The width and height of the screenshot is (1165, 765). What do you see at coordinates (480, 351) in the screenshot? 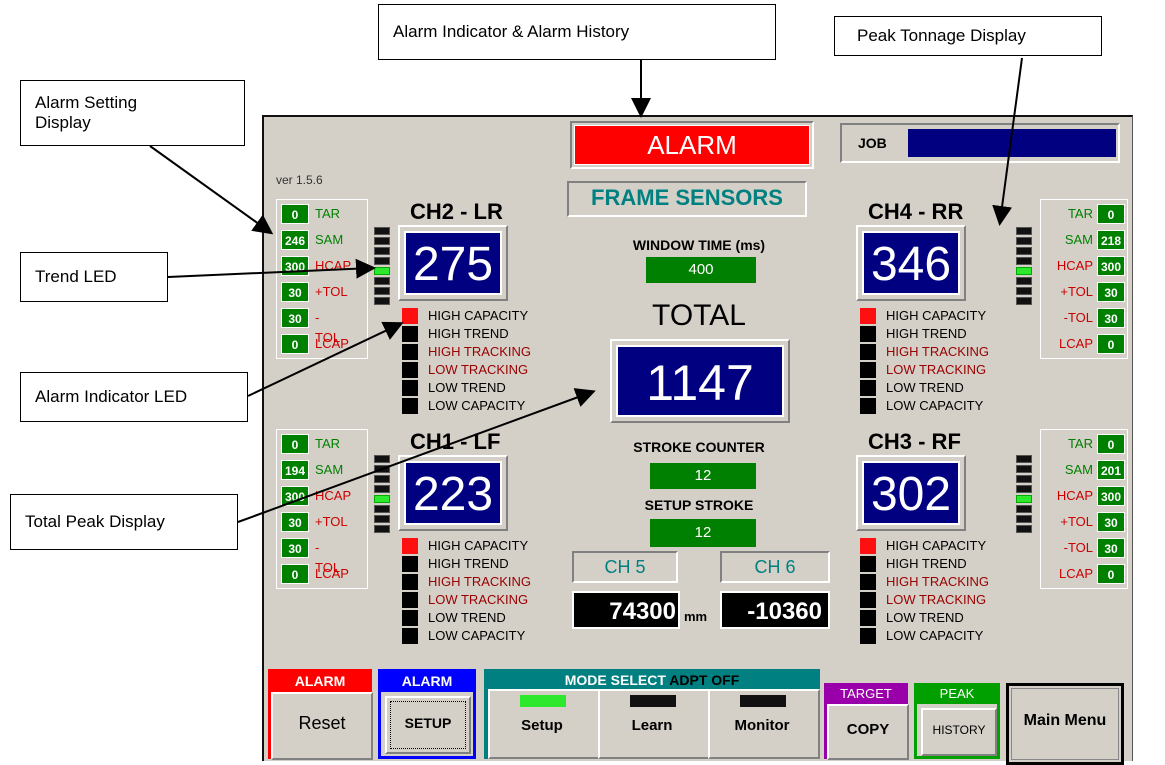
I see `ch2-high-tracking-label: HIGH TRACKING` at bounding box center [480, 351].